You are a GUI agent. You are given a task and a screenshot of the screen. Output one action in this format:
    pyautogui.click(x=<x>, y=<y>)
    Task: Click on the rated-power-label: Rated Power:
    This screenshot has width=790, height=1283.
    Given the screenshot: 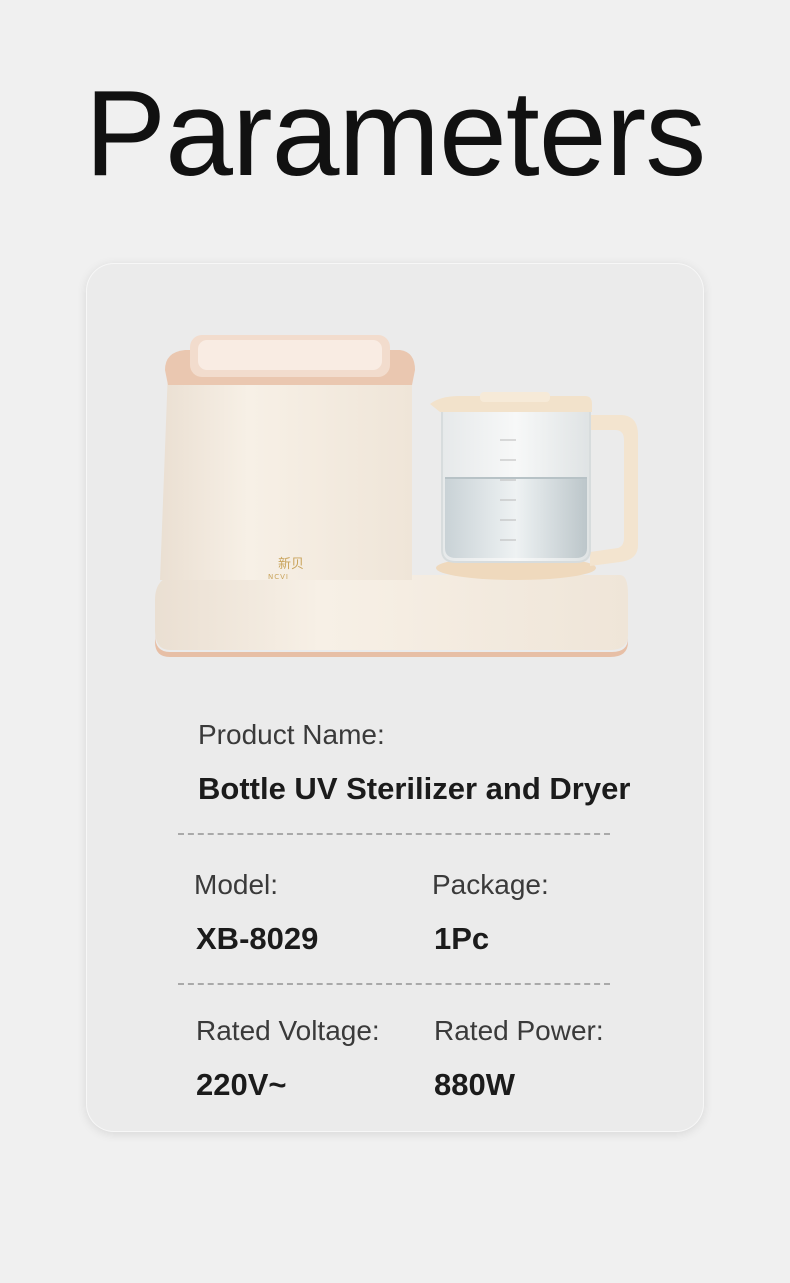 What is the action you would take?
    pyautogui.click(x=519, y=1030)
    